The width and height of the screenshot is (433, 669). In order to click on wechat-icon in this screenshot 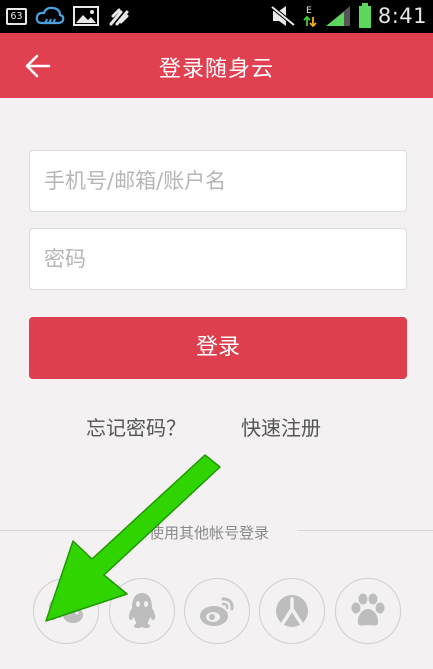, I will do `click(67, 610)`.